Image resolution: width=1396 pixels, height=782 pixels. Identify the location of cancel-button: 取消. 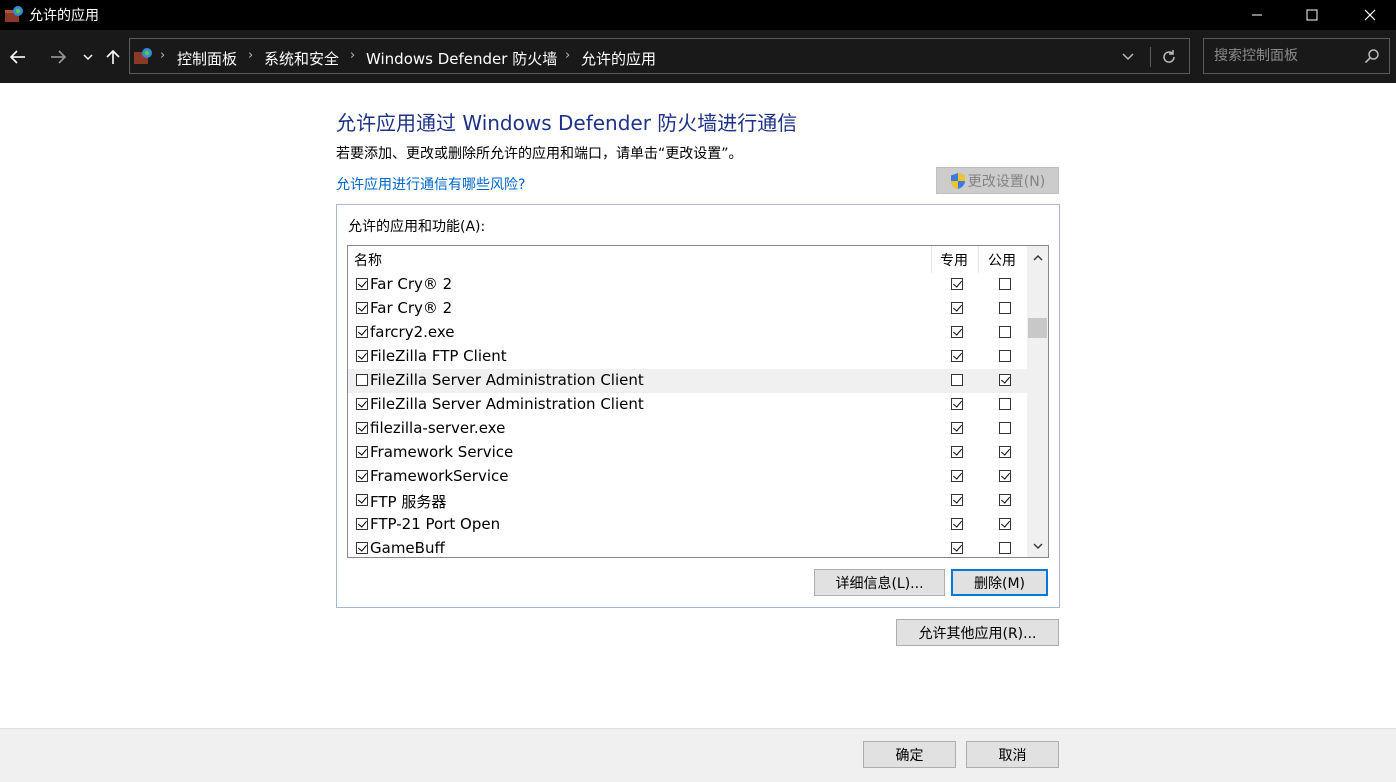
(1012, 754).